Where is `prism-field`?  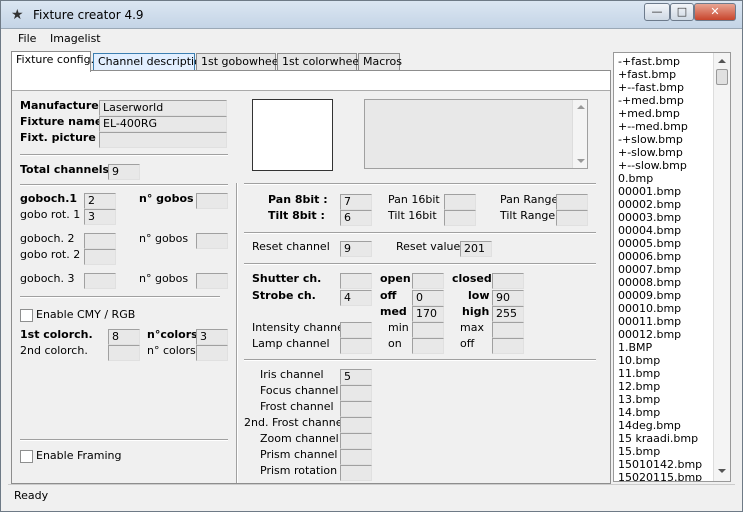 prism-field is located at coordinates (356, 457).